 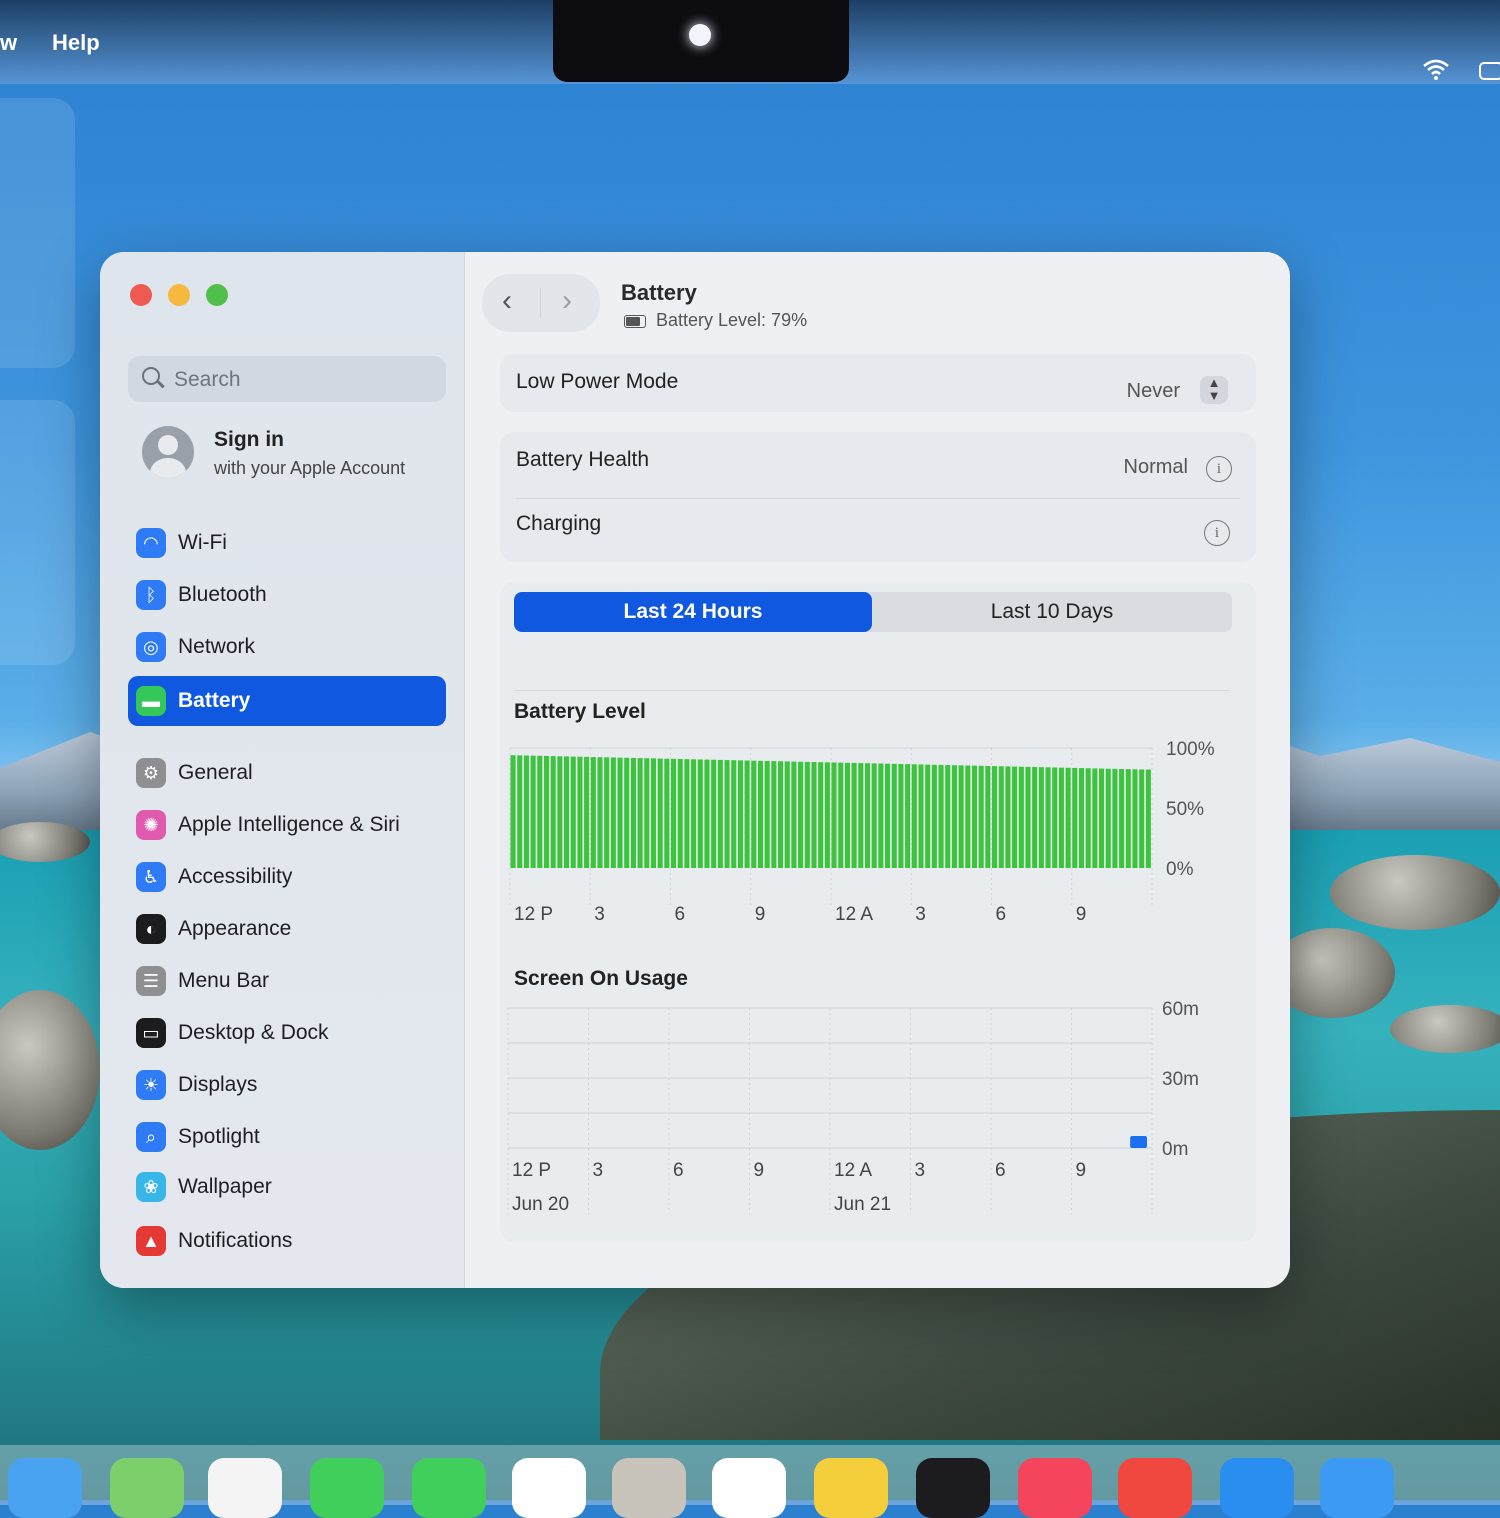 What do you see at coordinates (1357, 1488) in the screenshot?
I see `dock-app-settings` at bounding box center [1357, 1488].